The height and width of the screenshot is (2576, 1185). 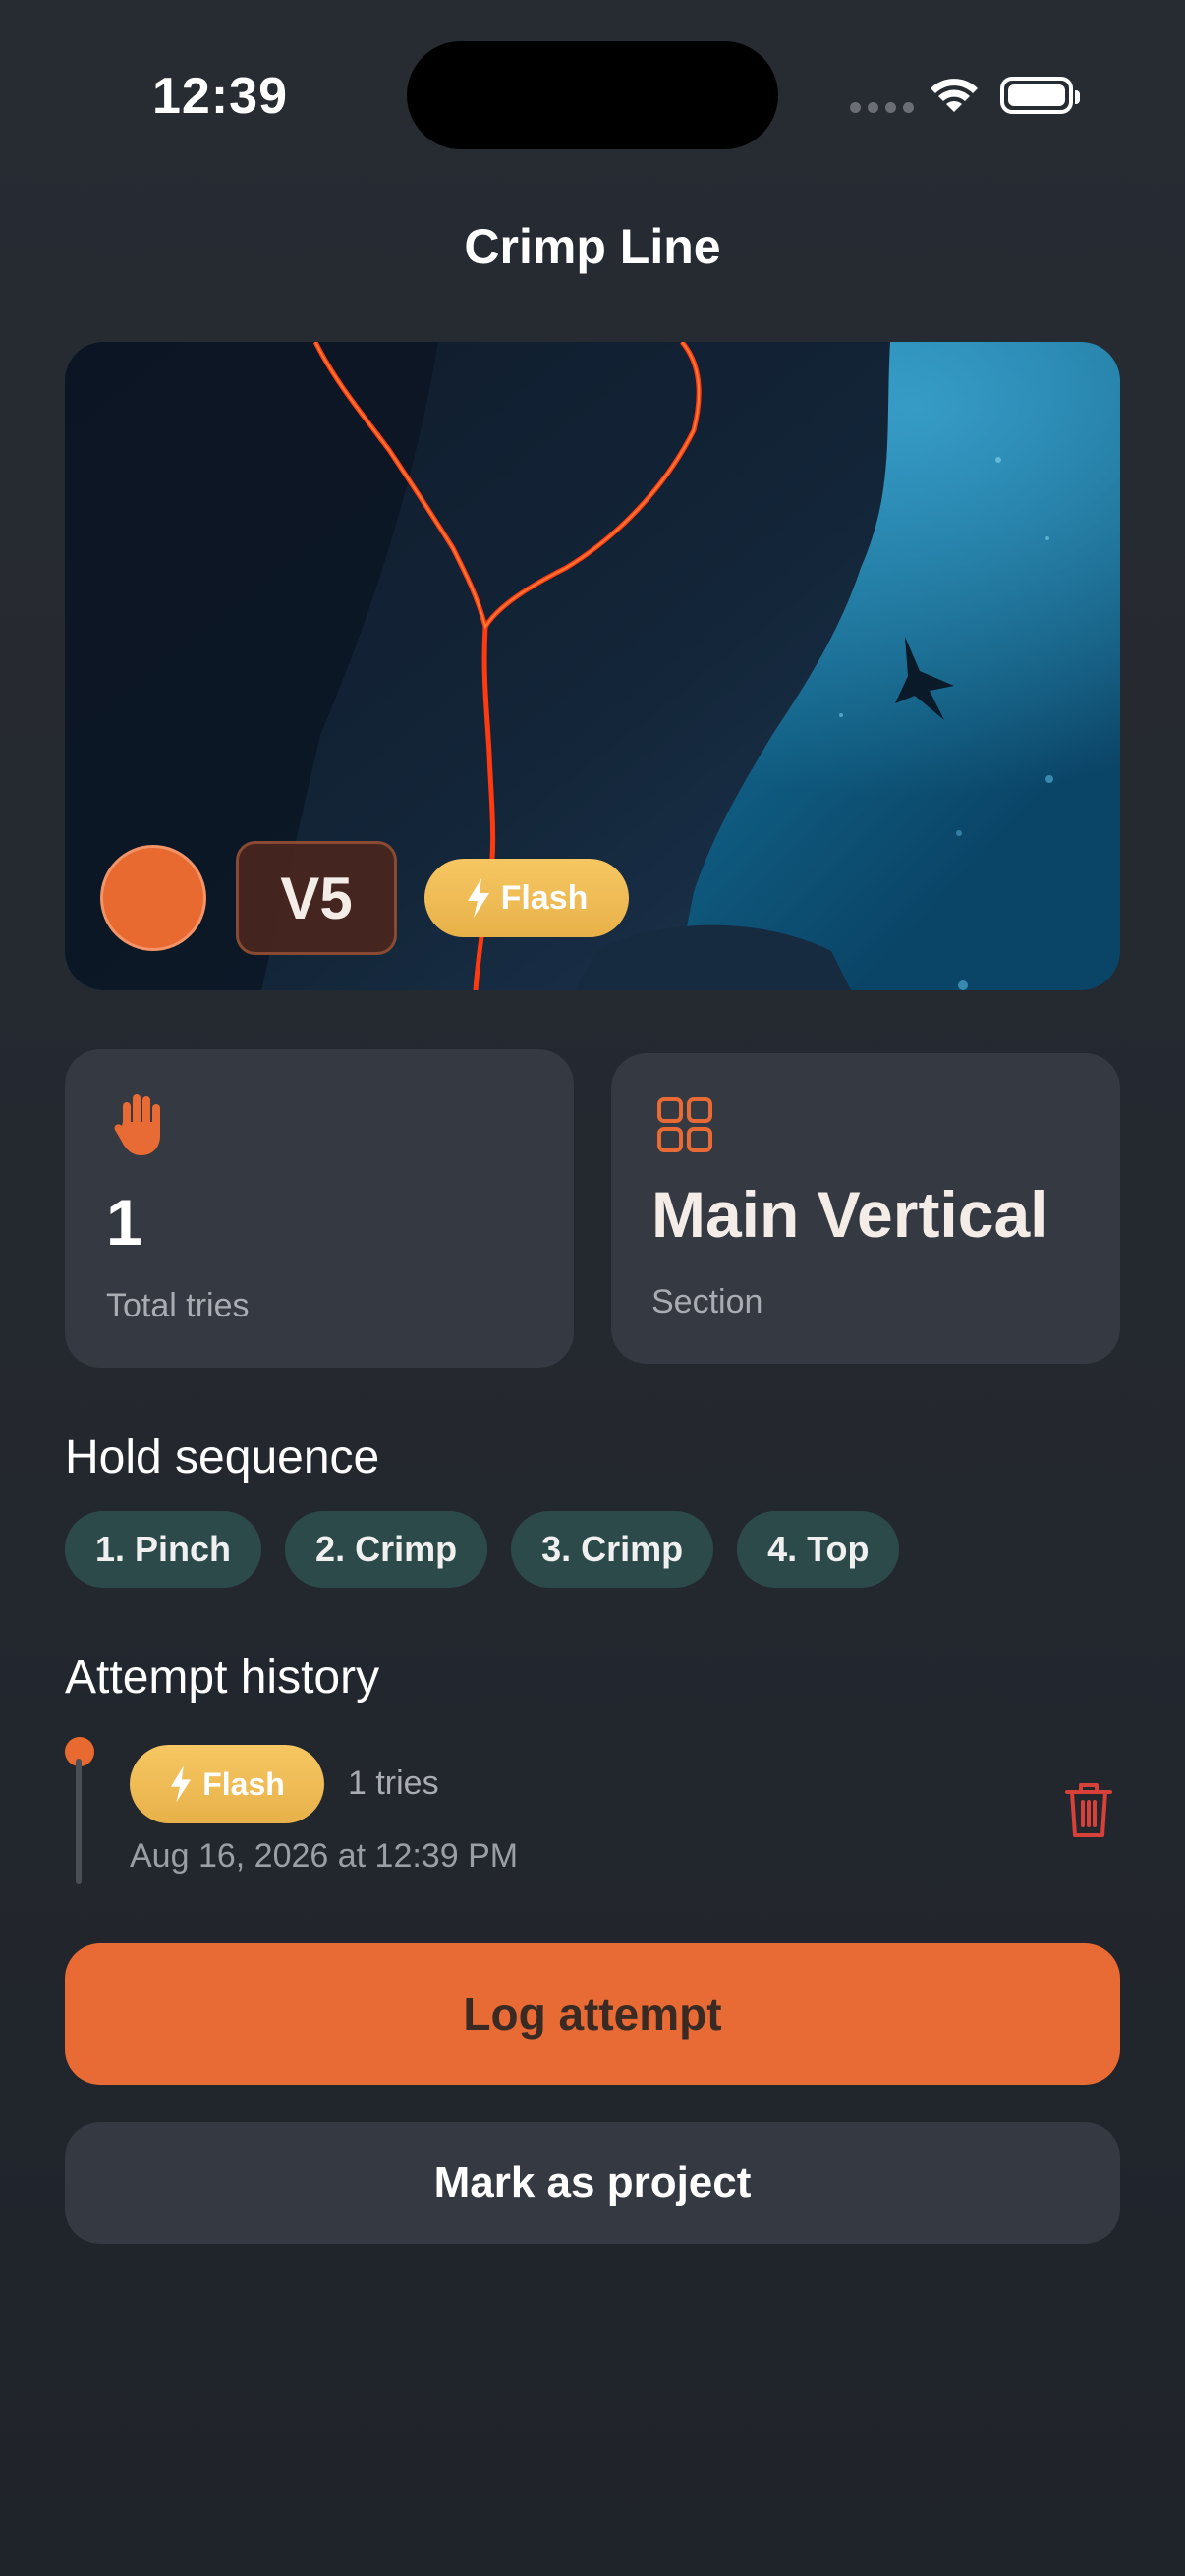 What do you see at coordinates (612, 1549) in the screenshot?
I see `hold-chip: 3. Crimp` at bounding box center [612, 1549].